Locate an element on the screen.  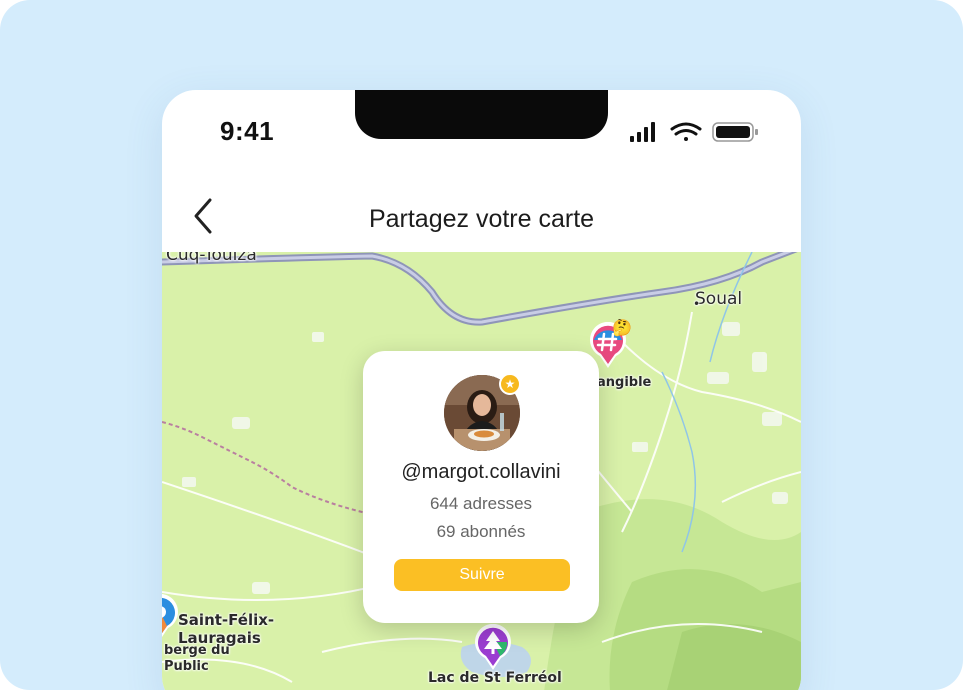
follow-button: Suivre is located at coordinates (482, 575).